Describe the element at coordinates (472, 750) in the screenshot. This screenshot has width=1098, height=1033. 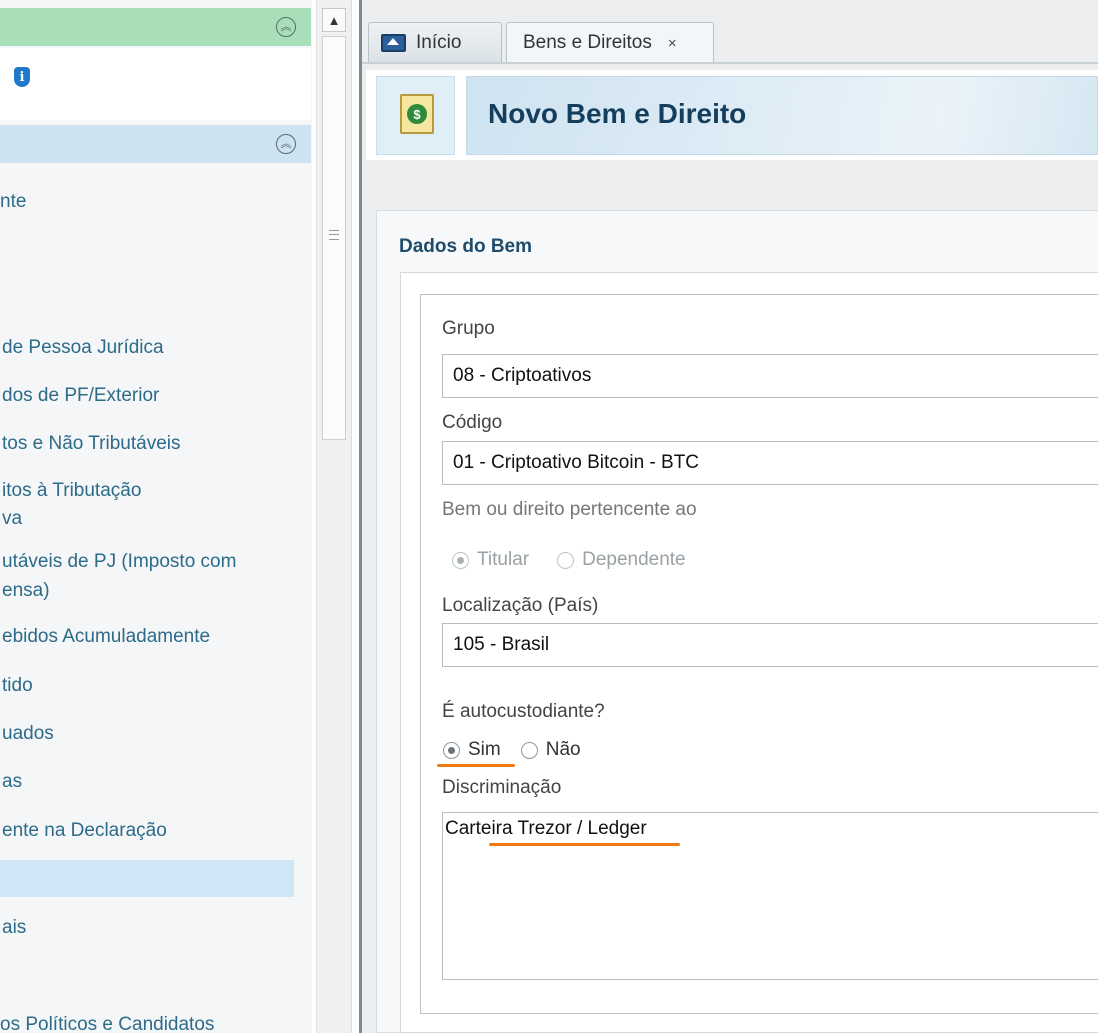
I see `radio-sim: Sim` at that location.